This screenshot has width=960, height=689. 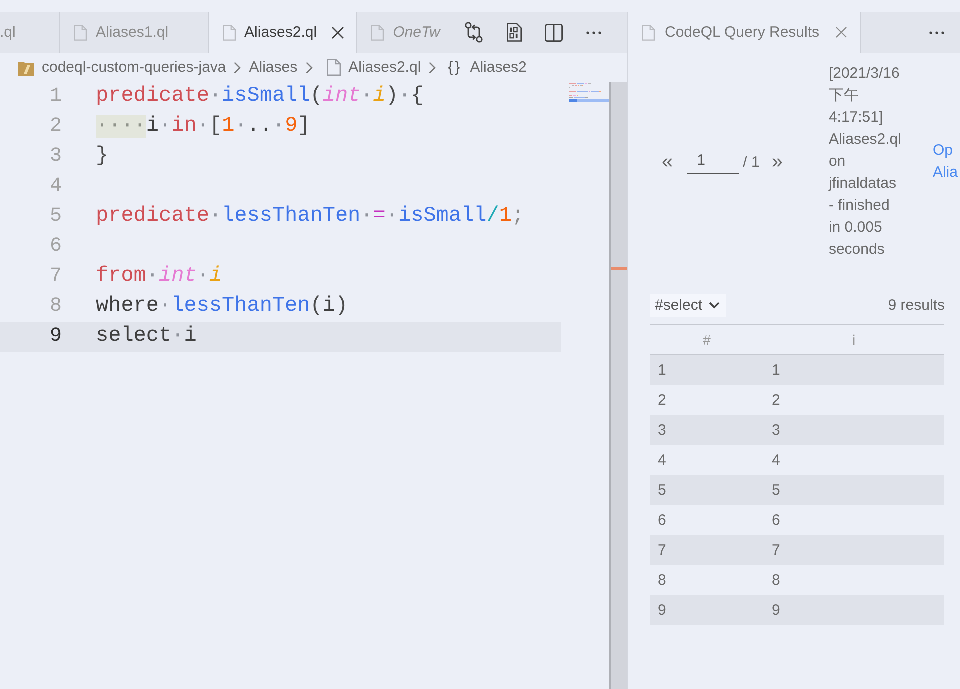 I want to click on code-line: select·i, so click(x=146, y=337).